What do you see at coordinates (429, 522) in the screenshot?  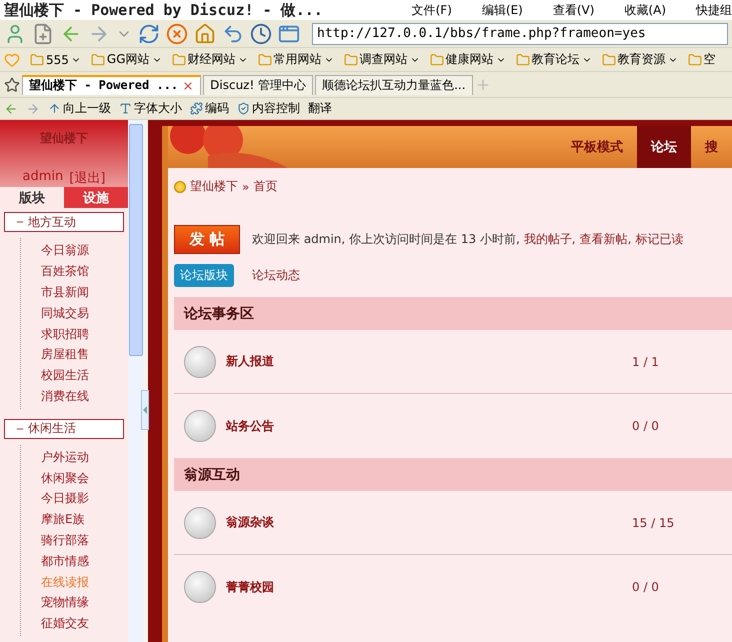 I see `forum-name: 翁源杂谈` at bounding box center [429, 522].